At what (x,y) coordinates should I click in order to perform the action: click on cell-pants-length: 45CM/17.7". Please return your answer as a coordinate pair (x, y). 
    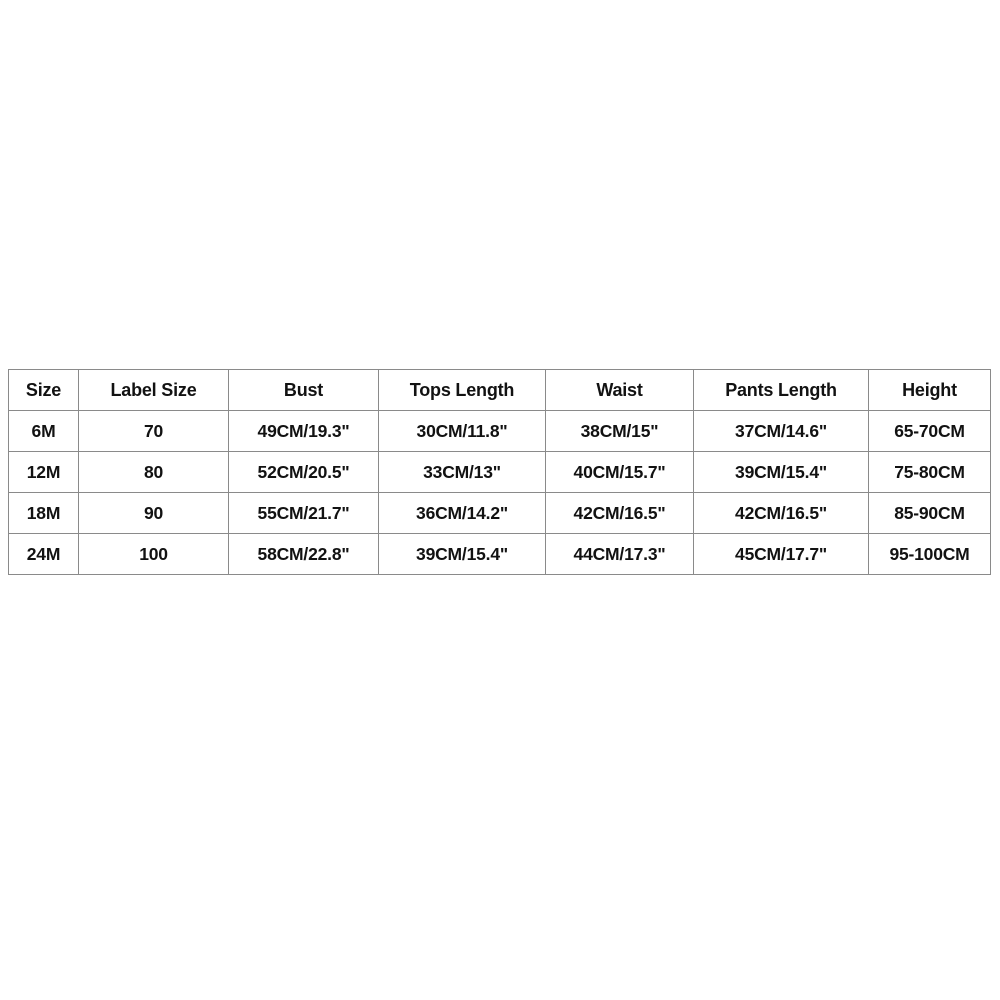
    Looking at the image, I should click on (781, 554).